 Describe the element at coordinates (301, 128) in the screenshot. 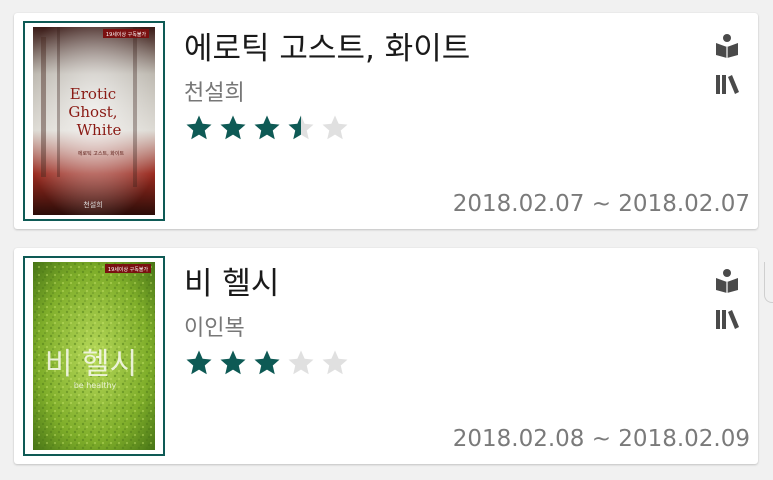

I see `star-half-icon` at that location.